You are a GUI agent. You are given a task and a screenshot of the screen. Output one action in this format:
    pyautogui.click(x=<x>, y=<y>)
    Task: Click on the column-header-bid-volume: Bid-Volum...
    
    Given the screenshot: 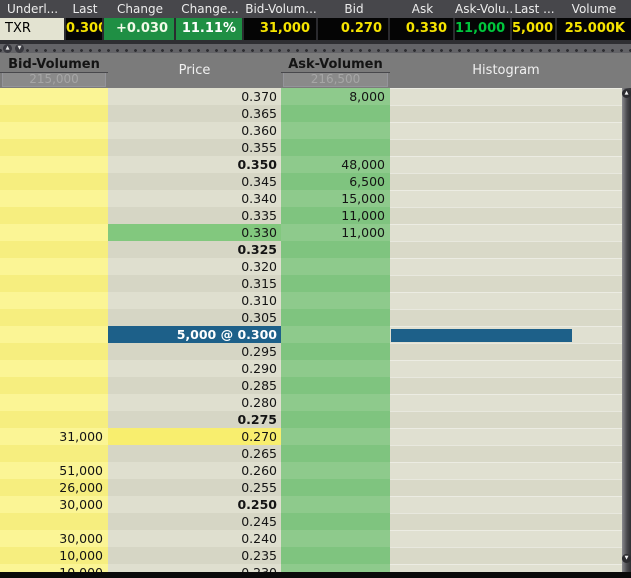 What is the action you would take?
    pyautogui.click(x=281, y=9)
    